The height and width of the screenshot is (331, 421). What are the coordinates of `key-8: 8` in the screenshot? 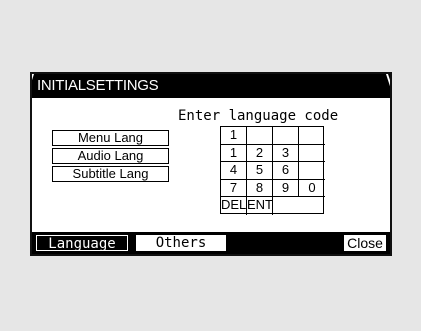 It's located at (260, 188).